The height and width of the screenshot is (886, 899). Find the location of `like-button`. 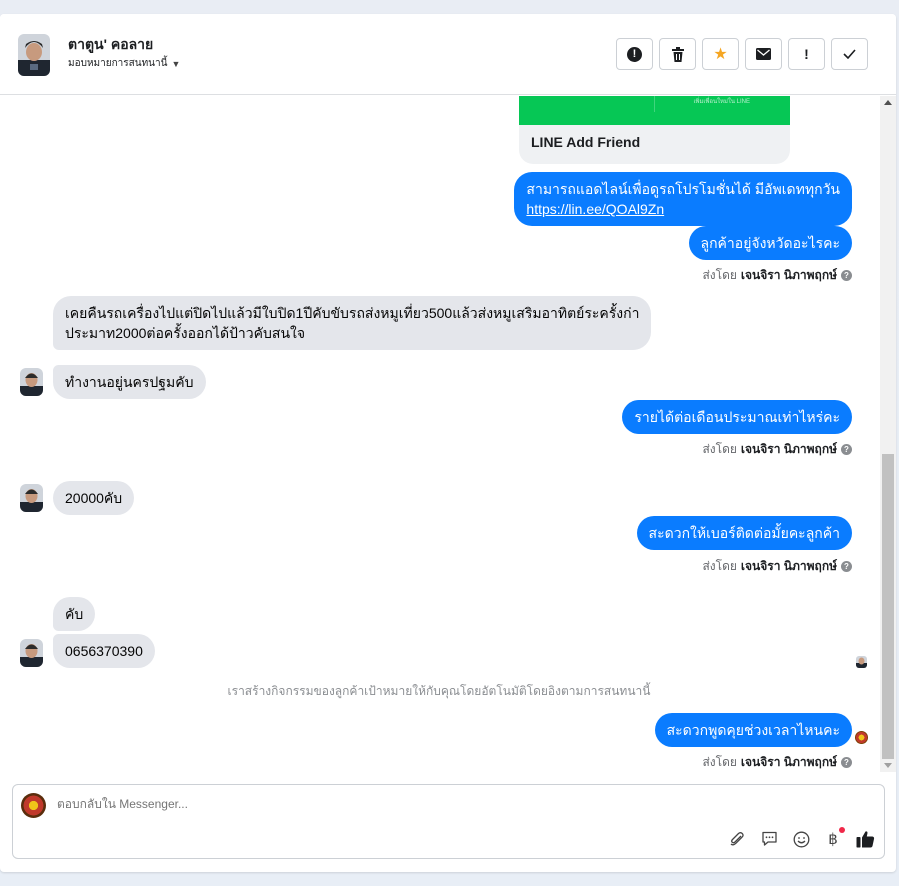

like-button is located at coordinates (865, 839).